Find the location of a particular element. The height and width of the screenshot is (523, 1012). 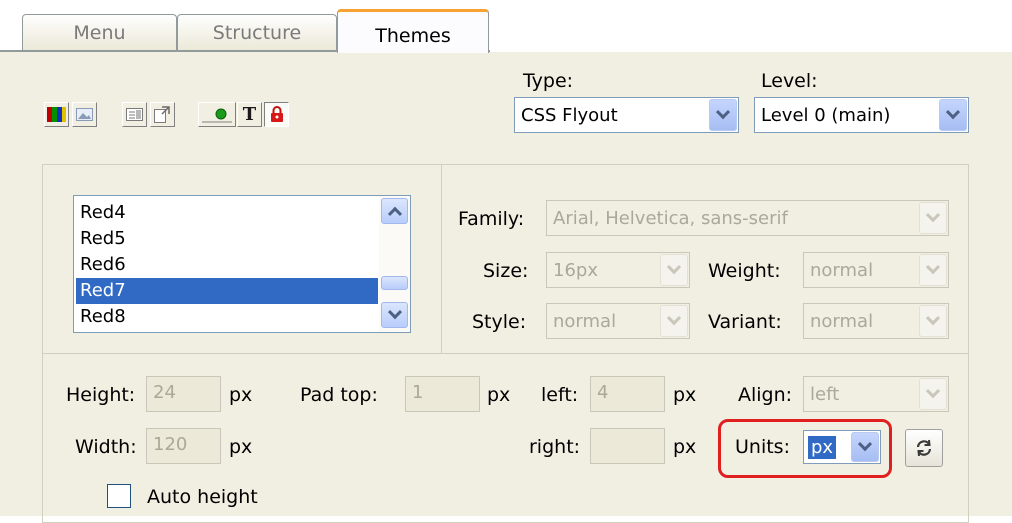

right-unit: px is located at coordinates (685, 447).